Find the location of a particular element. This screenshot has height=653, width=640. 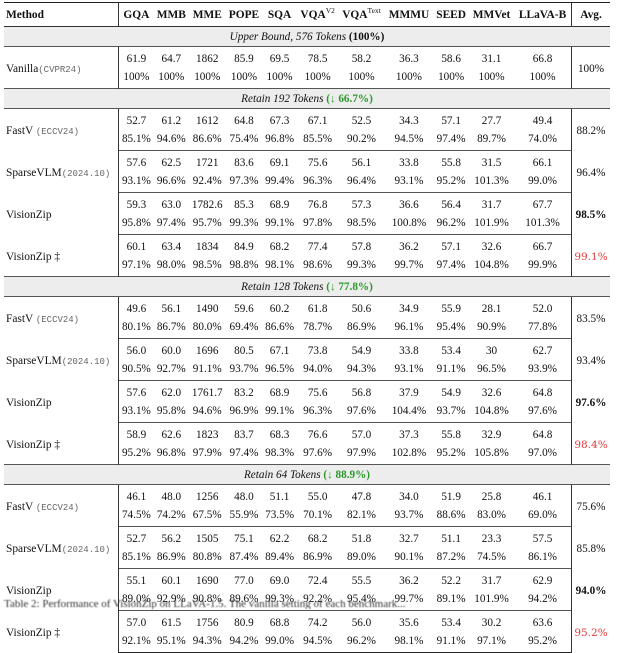

score-cell: 68.8 is located at coordinates (279, 623).